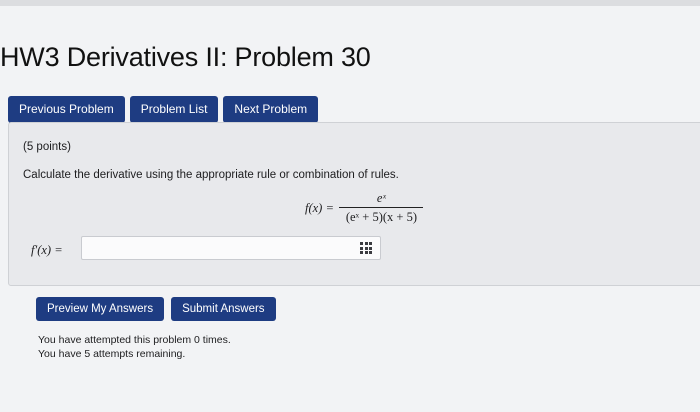 This screenshot has height=412, width=700. I want to click on answer-input, so click(231, 248).